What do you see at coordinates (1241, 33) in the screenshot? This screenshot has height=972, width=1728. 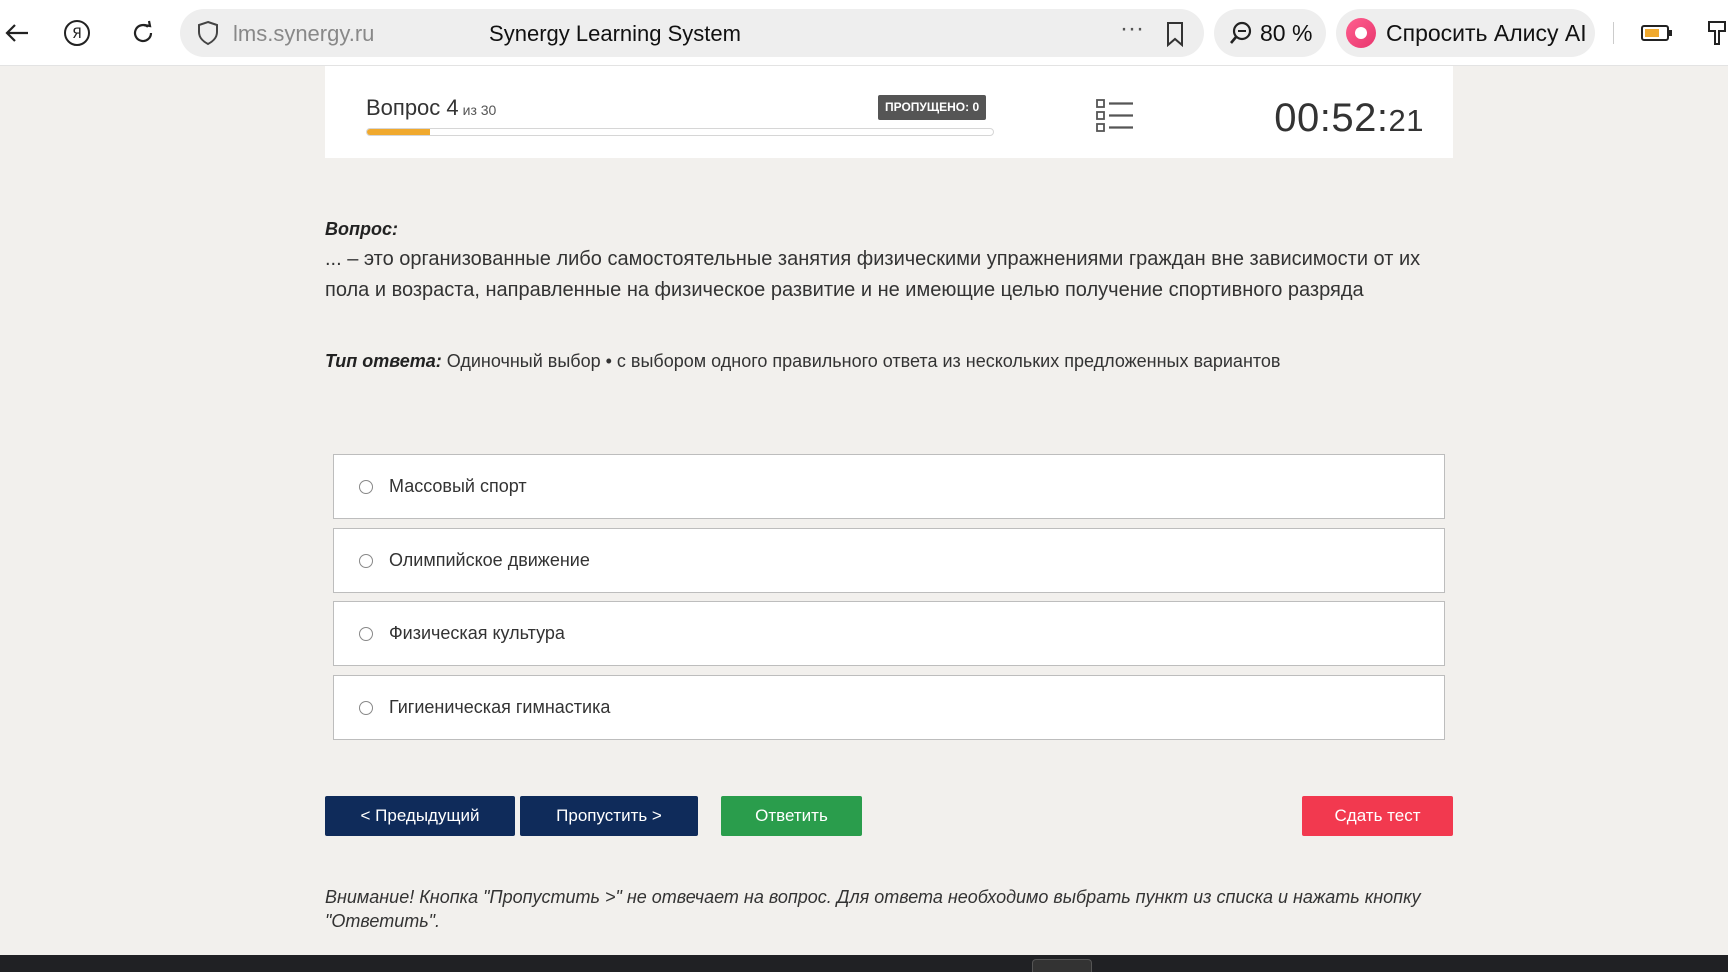 I see `zoom-icon` at bounding box center [1241, 33].